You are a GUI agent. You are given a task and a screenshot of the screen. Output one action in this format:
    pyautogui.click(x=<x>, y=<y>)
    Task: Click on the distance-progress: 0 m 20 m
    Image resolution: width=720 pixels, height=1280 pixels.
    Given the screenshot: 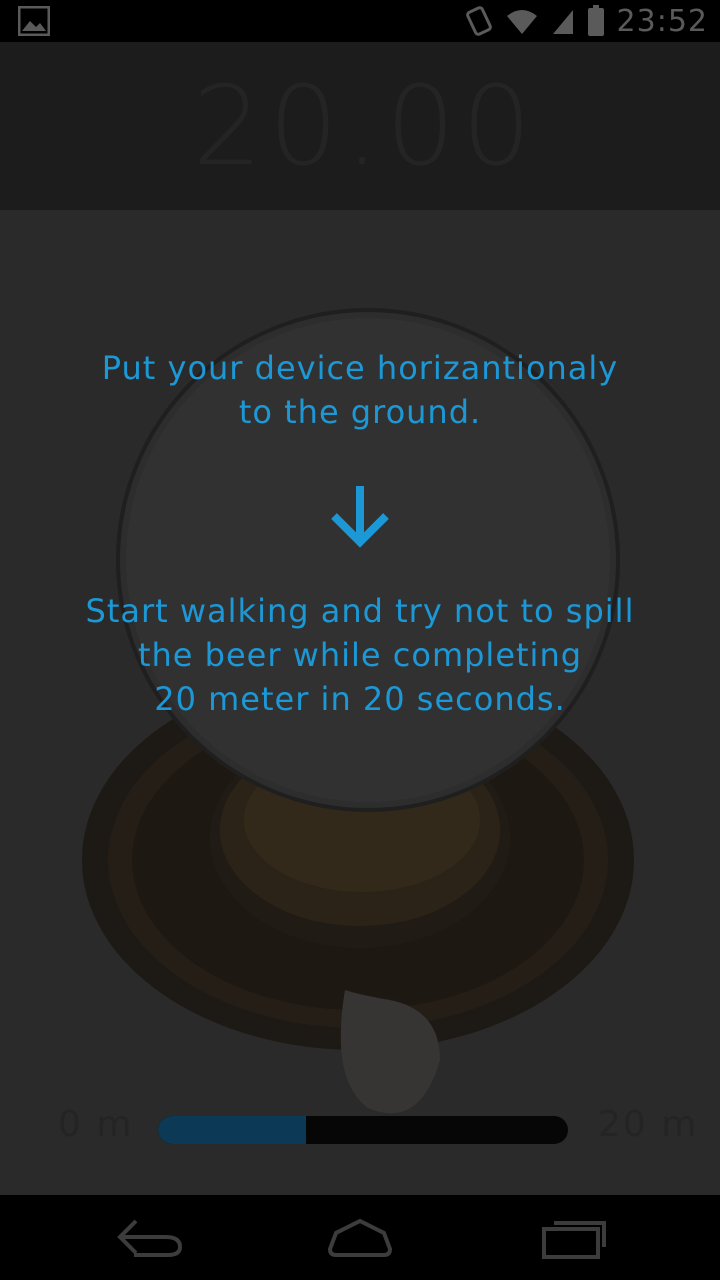 What is the action you would take?
    pyautogui.click(x=360, y=1127)
    